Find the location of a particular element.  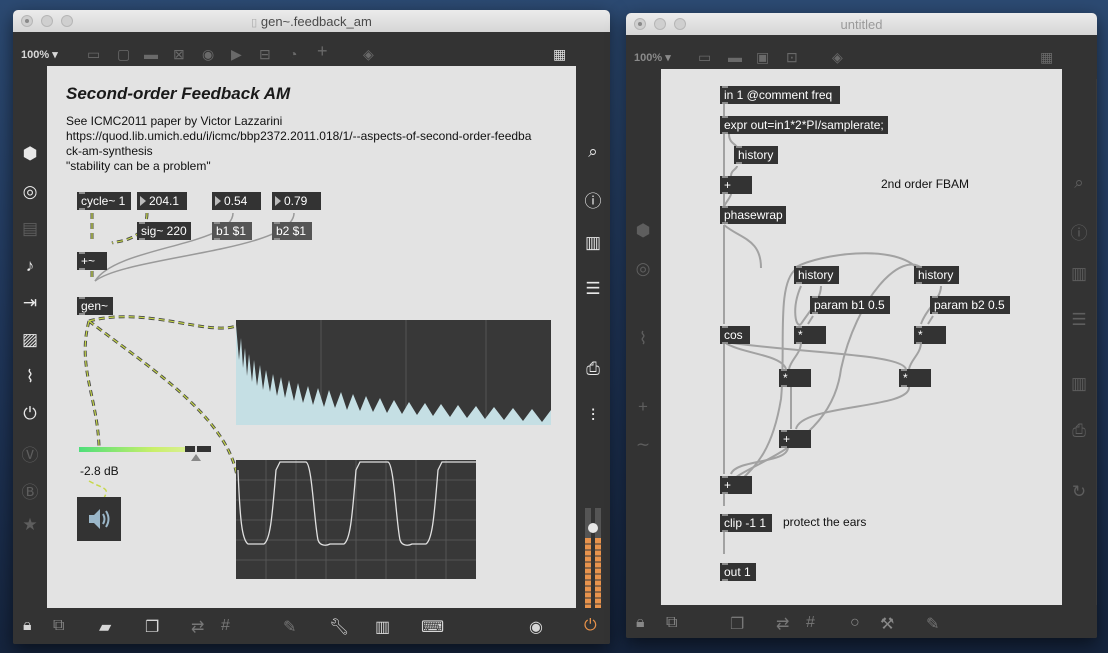

clip-icon: ▤ is located at coordinates (30, 229).